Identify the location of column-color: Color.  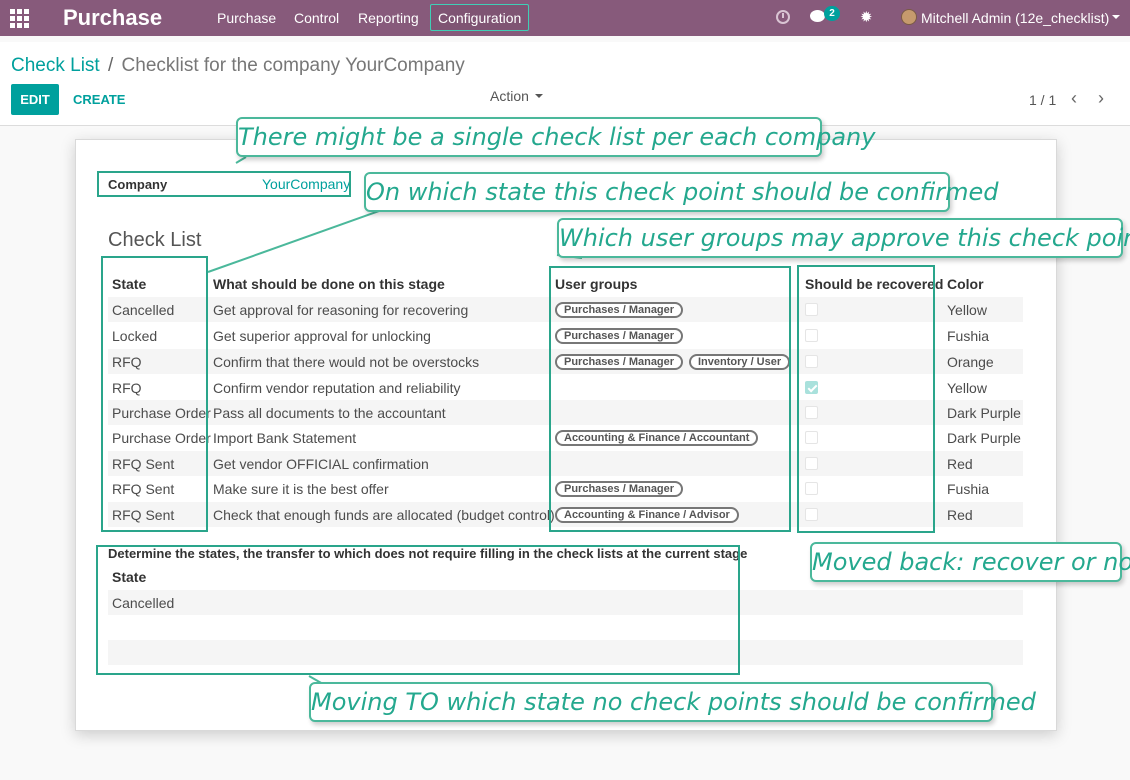
(965, 284).